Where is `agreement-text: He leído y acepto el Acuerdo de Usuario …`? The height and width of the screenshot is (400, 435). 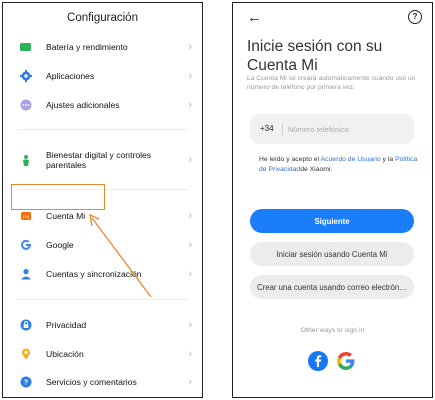 agreement-text: He leído y acepto el Acuerdo de Usuario … is located at coordinates (339, 164).